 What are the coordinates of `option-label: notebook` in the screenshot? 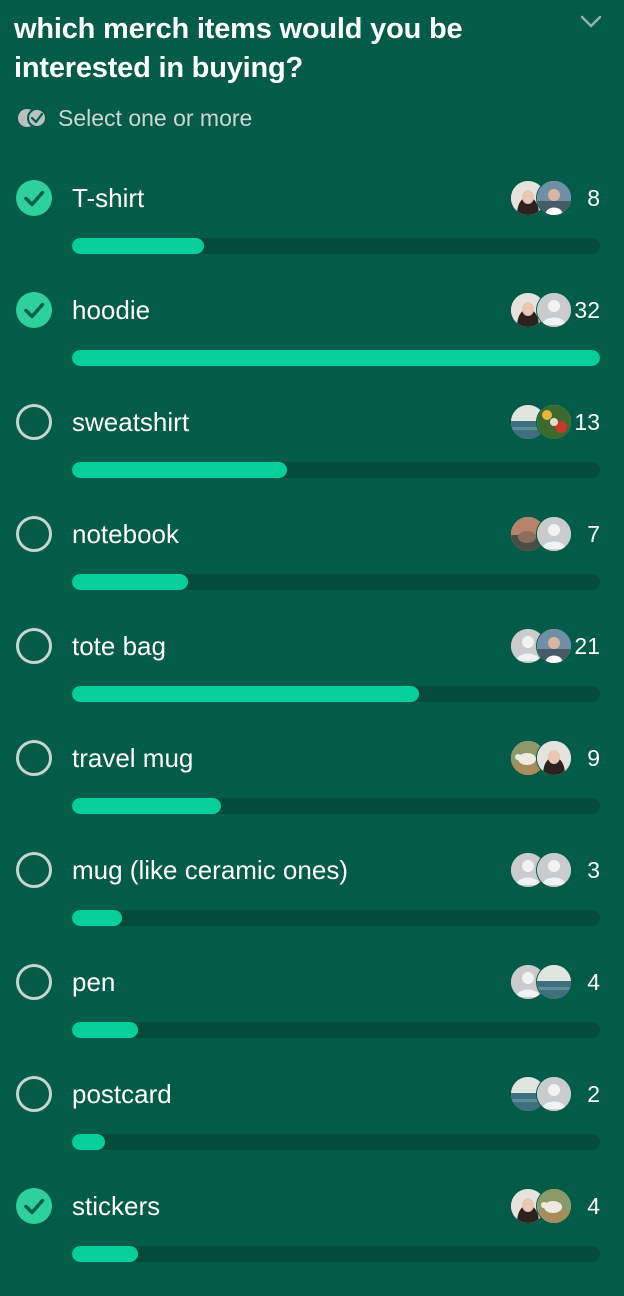 It's located at (125, 534).